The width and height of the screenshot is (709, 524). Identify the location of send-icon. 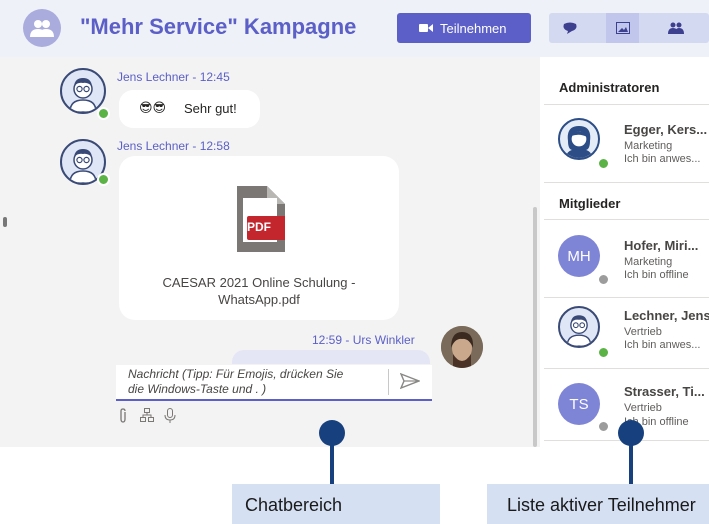
(410, 381).